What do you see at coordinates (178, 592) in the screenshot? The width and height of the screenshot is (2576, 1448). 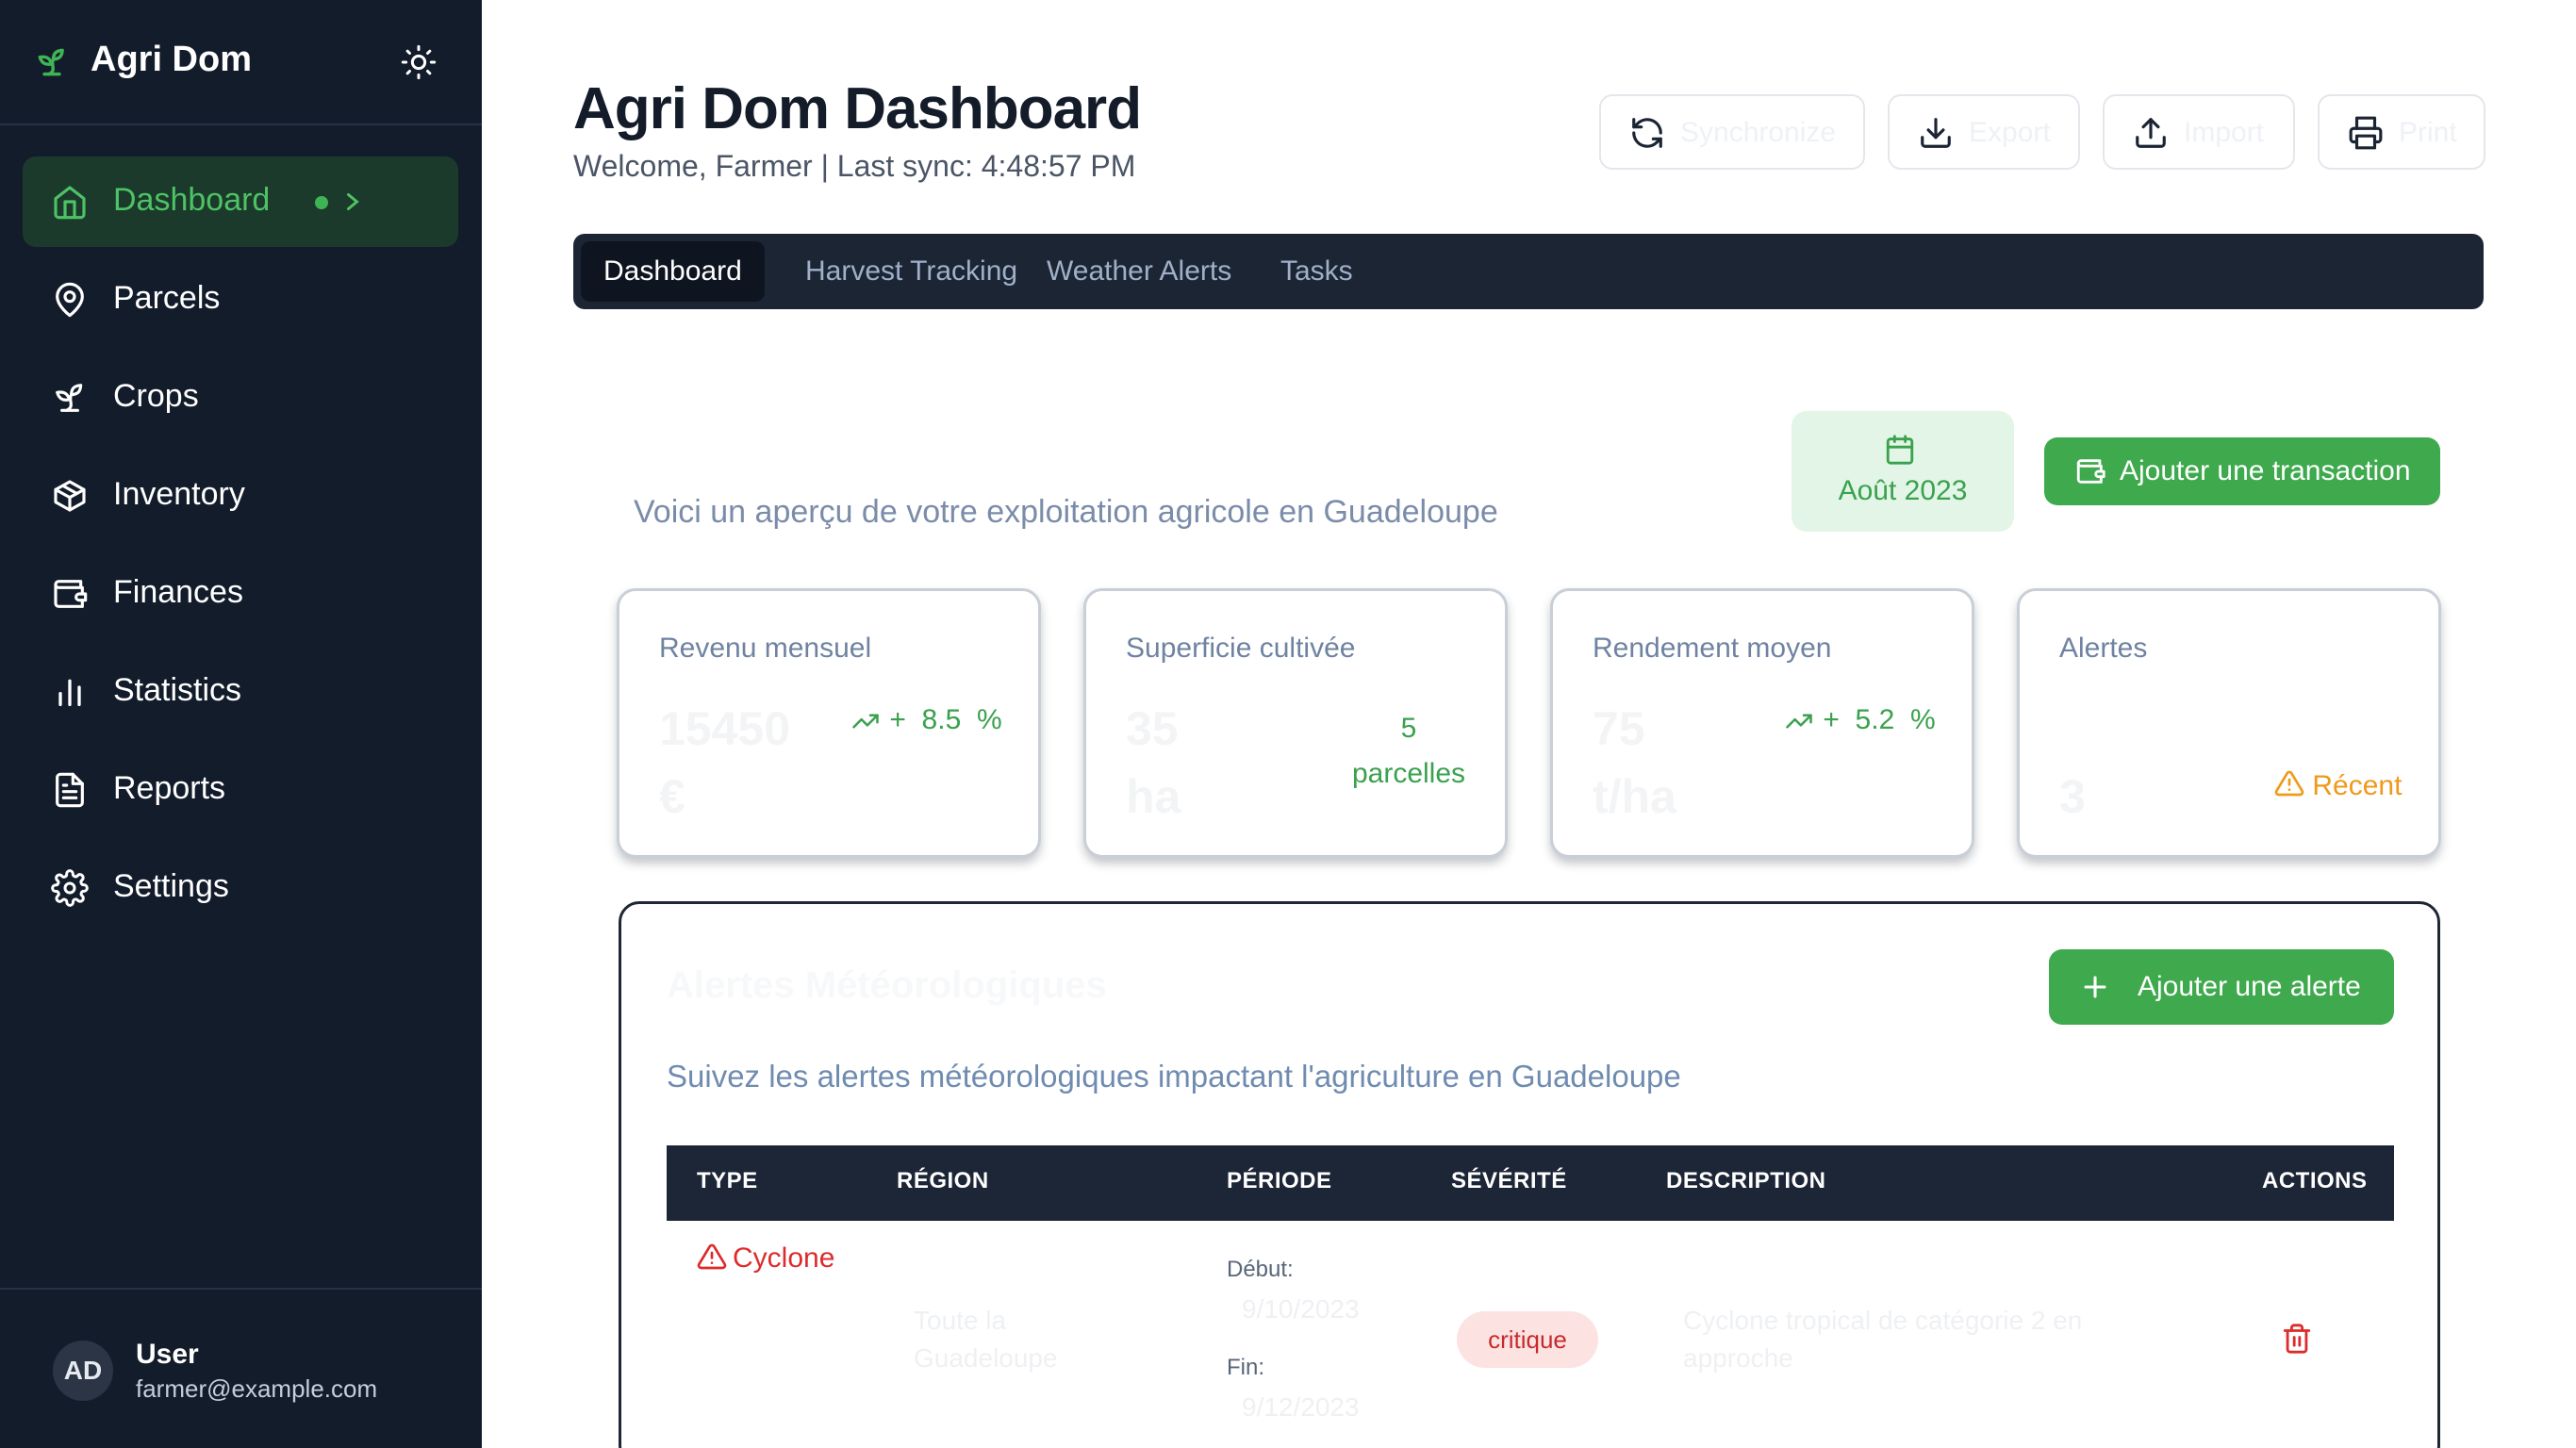 I see `sidebar-item-label: Finances` at bounding box center [178, 592].